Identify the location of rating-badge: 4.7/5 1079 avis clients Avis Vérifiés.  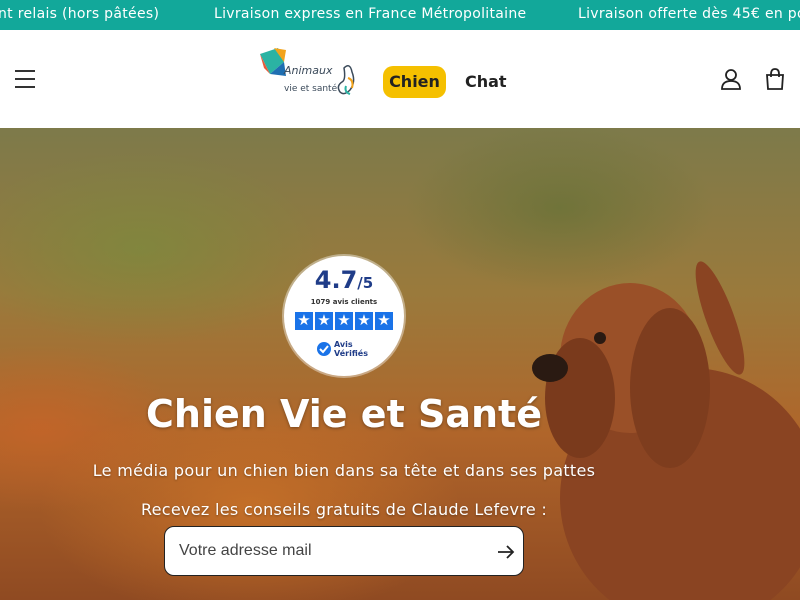
(344, 316).